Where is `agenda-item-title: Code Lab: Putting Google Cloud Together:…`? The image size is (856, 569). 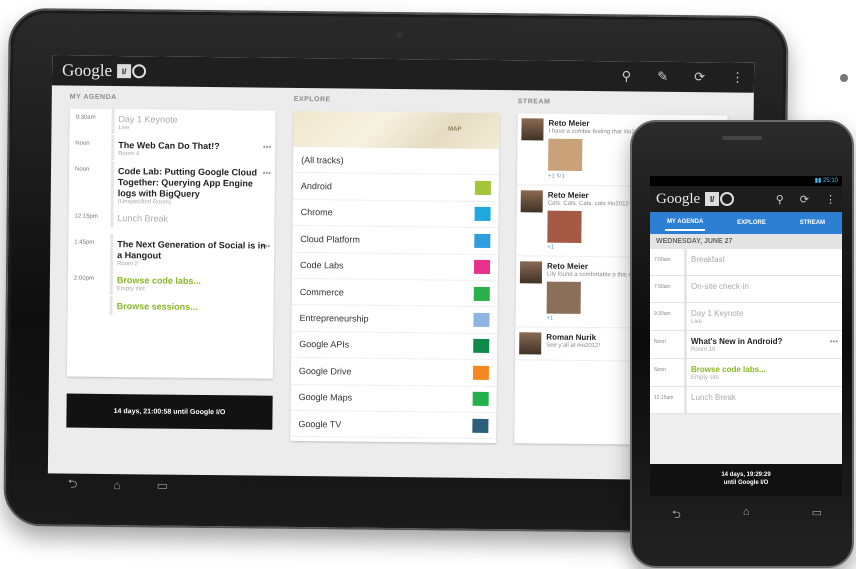 agenda-item-title: Code Lab: Putting Google Cloud Together:… is located at coordinates (187, 182).